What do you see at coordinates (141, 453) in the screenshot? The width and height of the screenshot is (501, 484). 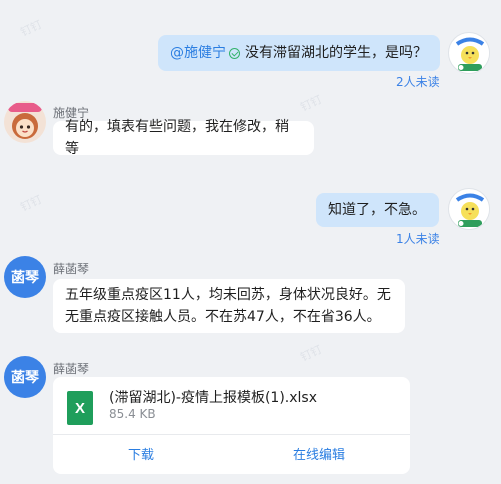 I see `download-button: 下载` at bounding box center [141, 453].